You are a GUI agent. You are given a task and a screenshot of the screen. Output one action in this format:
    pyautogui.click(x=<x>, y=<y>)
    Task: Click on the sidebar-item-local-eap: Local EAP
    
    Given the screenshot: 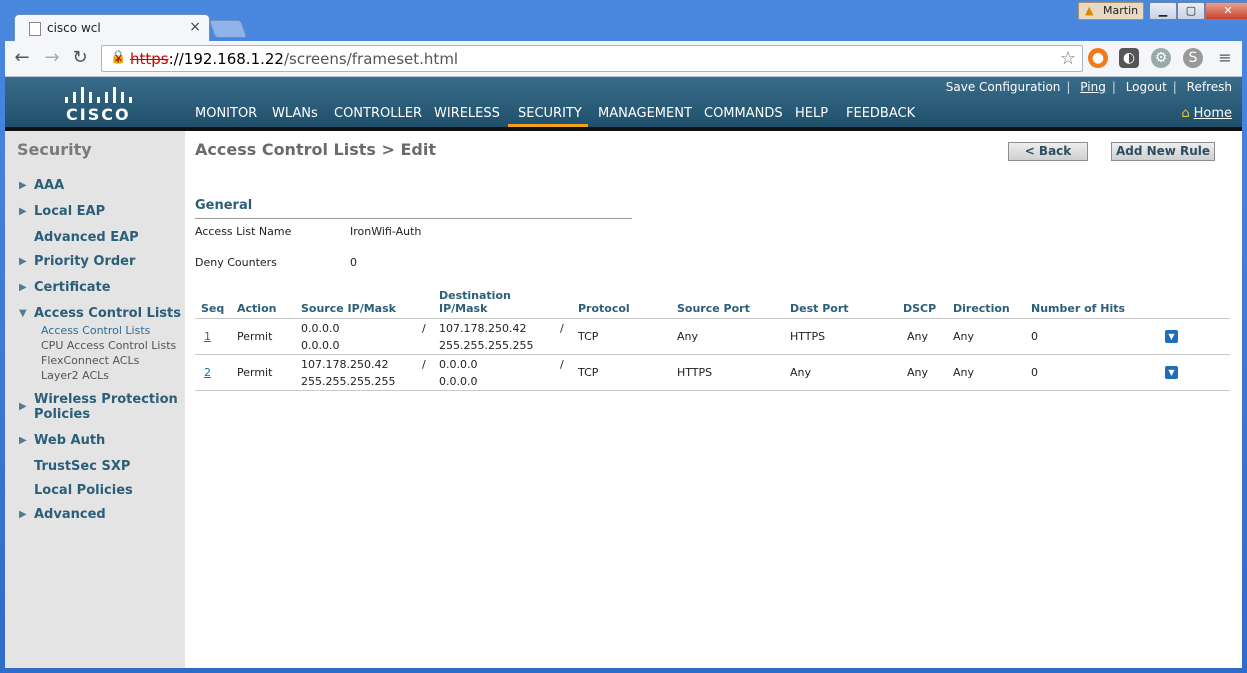 What is the action you would take?
    pyautogui.click(x=69, y=211)
    